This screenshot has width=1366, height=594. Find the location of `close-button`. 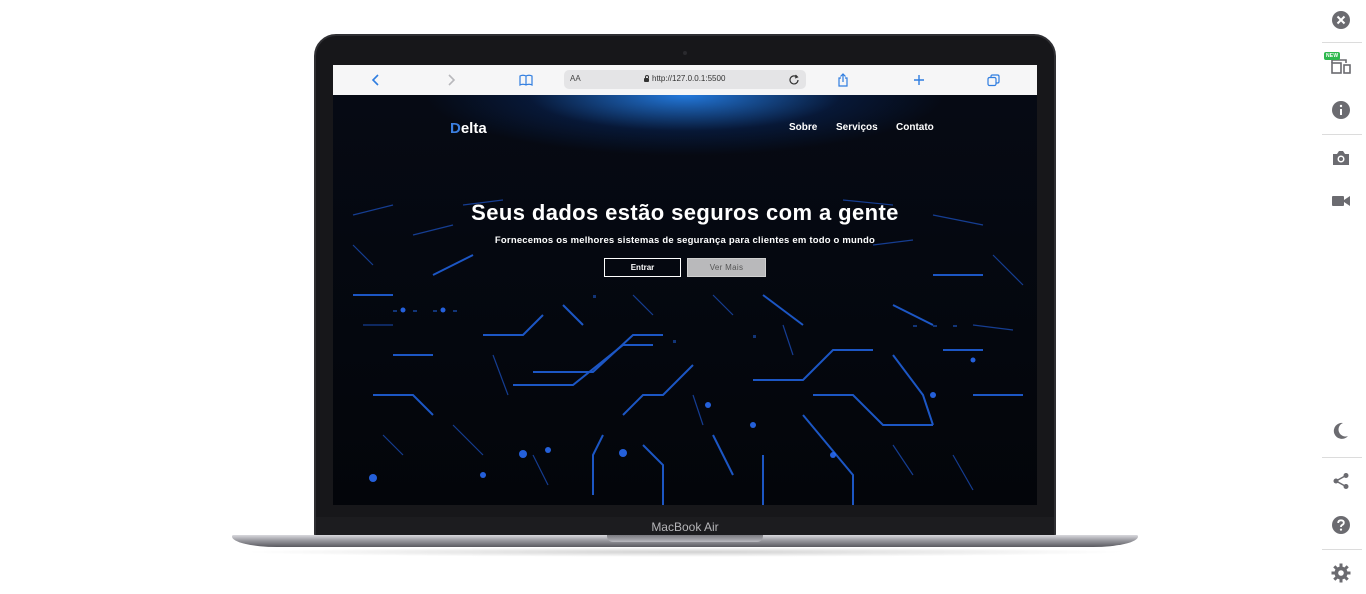

close-button is located at coordinates (1341, 20).